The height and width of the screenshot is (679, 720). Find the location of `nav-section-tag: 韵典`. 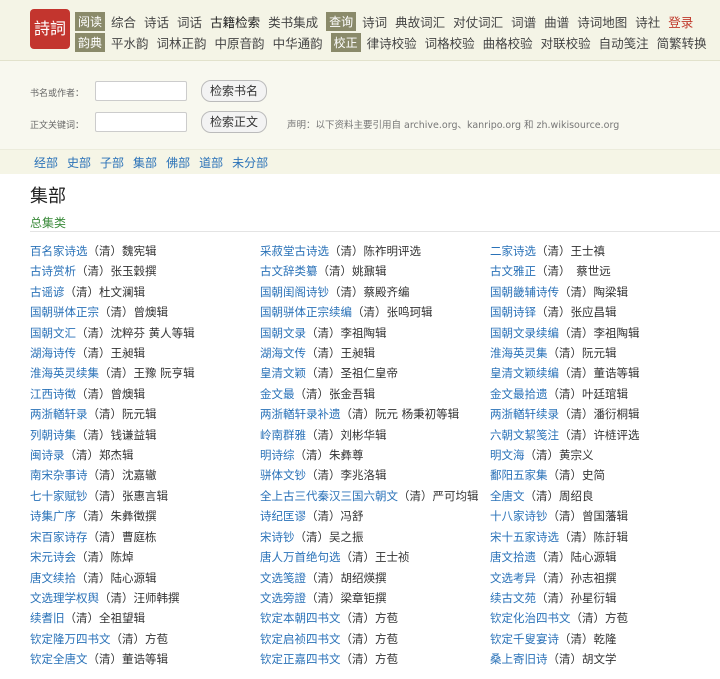

nav-section-tag: 韵典 is located at coordinates (90, 42).